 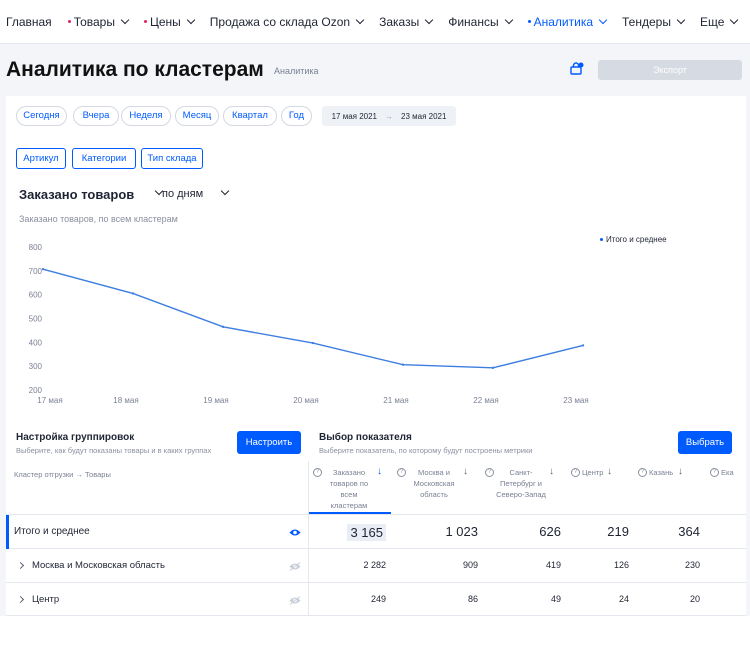 What do you see at coordinates (197, 116) in the screenshot?
I see `period-month-button: Месяц` at bounding box center [197, 116].